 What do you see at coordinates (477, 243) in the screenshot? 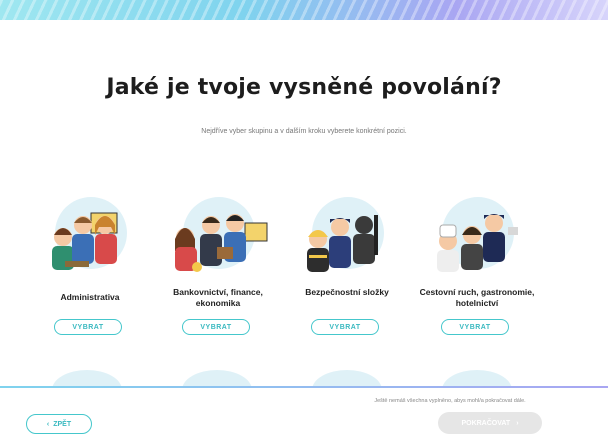
I see `tourism-staff-illustration` at bounding box center [477, 243].